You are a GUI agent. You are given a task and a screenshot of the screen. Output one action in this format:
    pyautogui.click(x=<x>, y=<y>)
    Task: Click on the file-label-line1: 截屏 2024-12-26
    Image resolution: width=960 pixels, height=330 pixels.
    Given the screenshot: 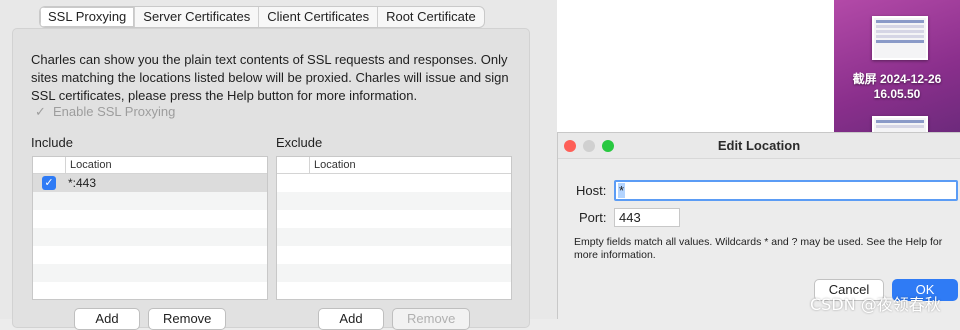 What is the action you would take?
    pyautogui.click(x=897, y=79)
    